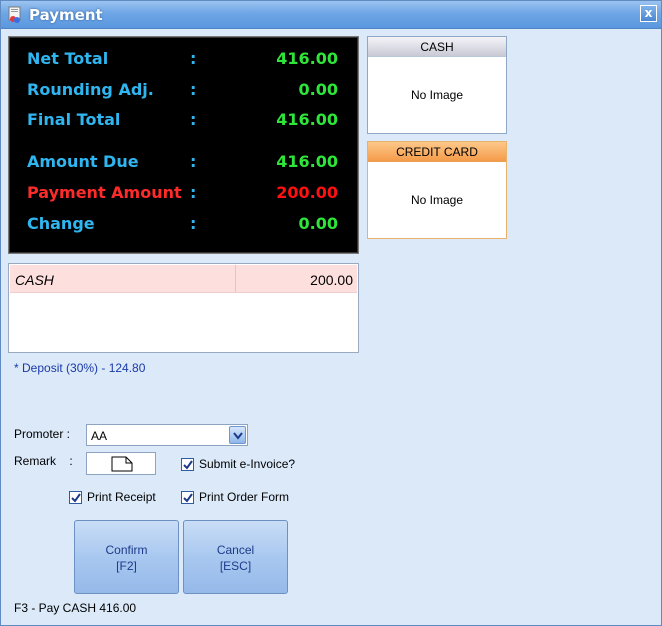 The width and height of the screenshot is (662, 626). I want to click on list-item: CASH 200.00, so click(183, 279).